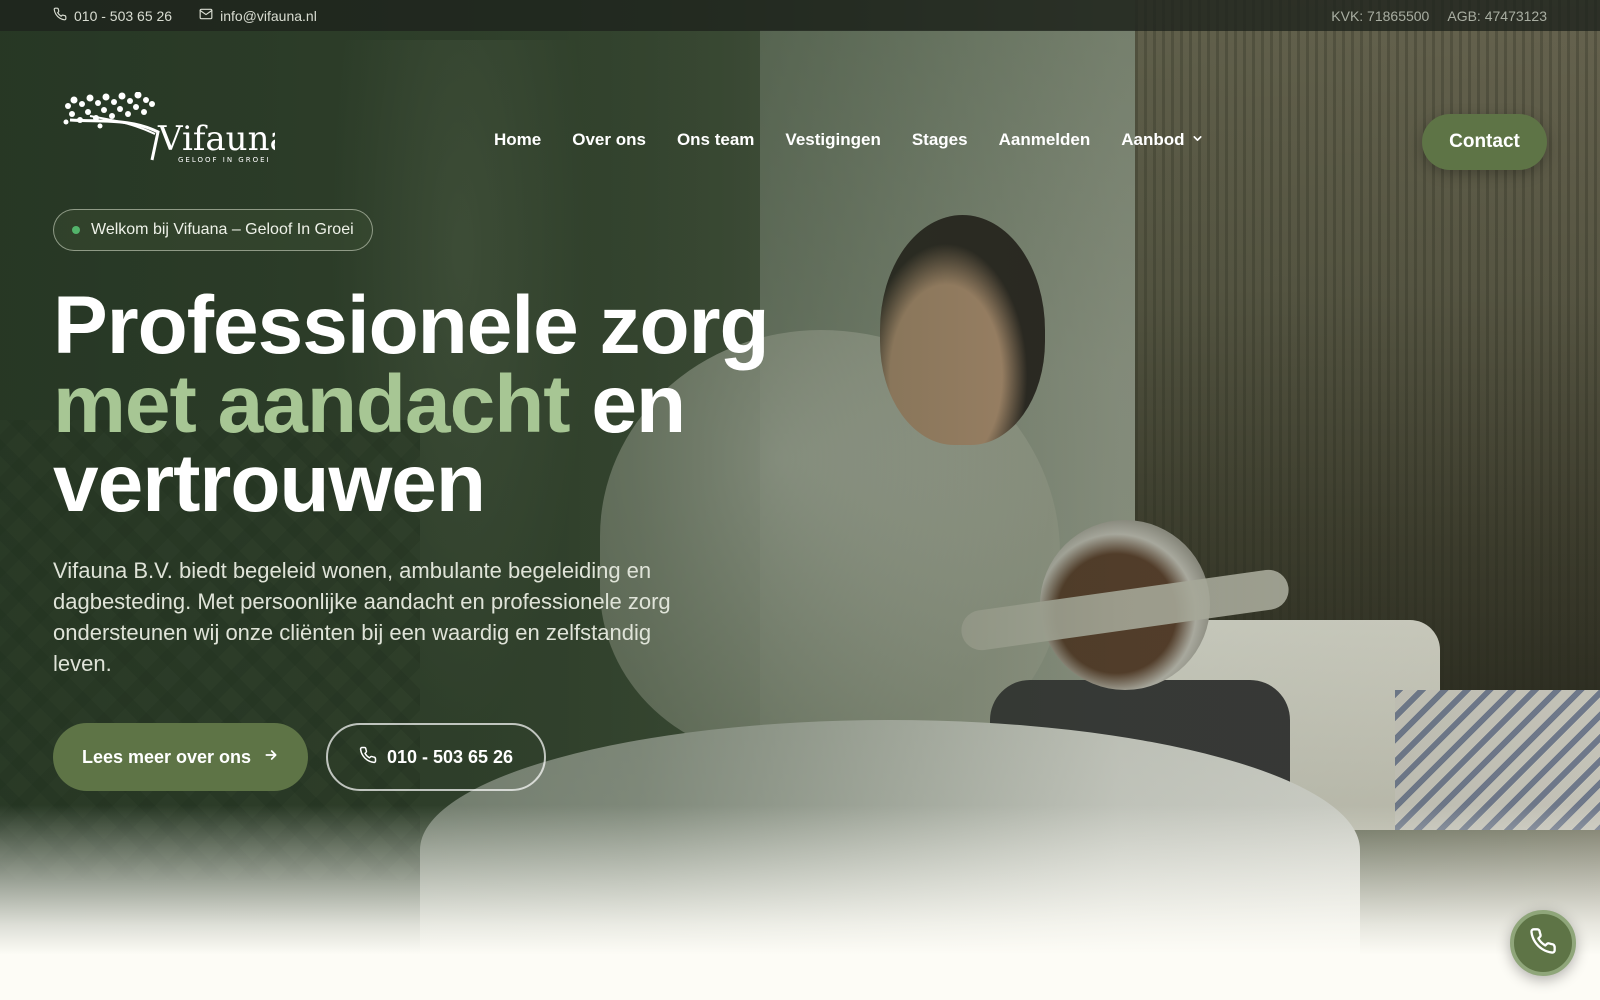  What do you see at coordinates (216, 139) in the screenshot?
I see `logo-wordmark: Vifauna` at bounding box center [216, 139].